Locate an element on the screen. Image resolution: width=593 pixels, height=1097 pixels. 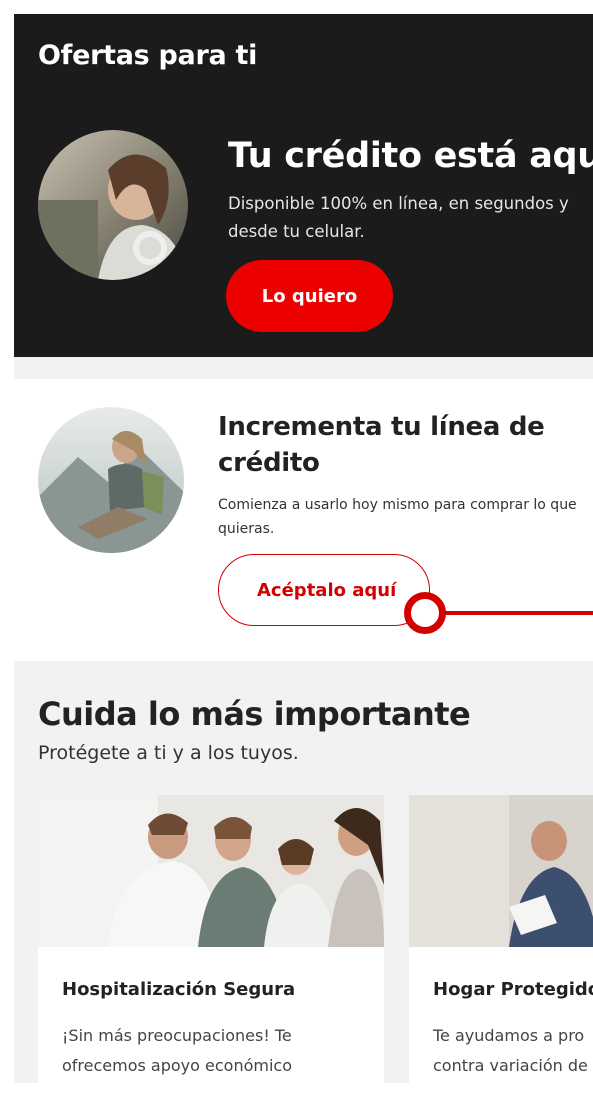
care-section-title: Cuida lo más importante is located at coordinates (254, 714).